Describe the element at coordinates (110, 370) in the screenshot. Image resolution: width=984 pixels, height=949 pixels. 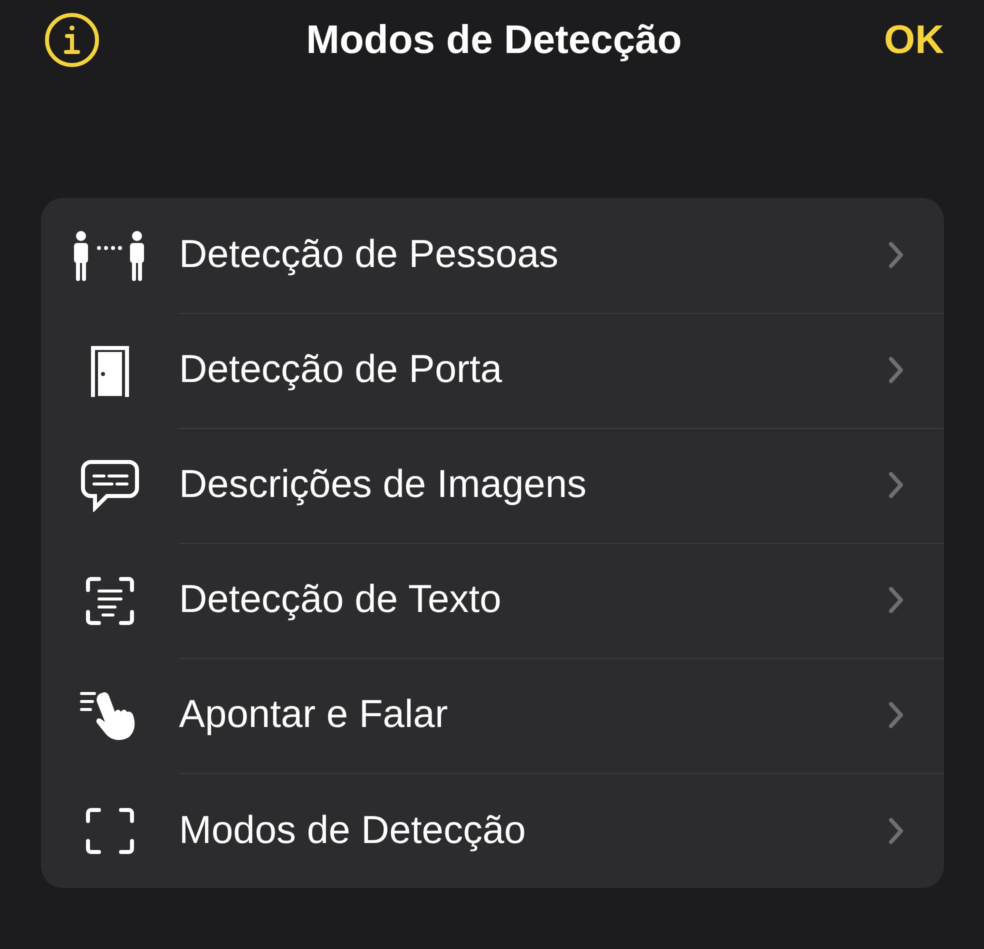
I see `door-icon` at that location.